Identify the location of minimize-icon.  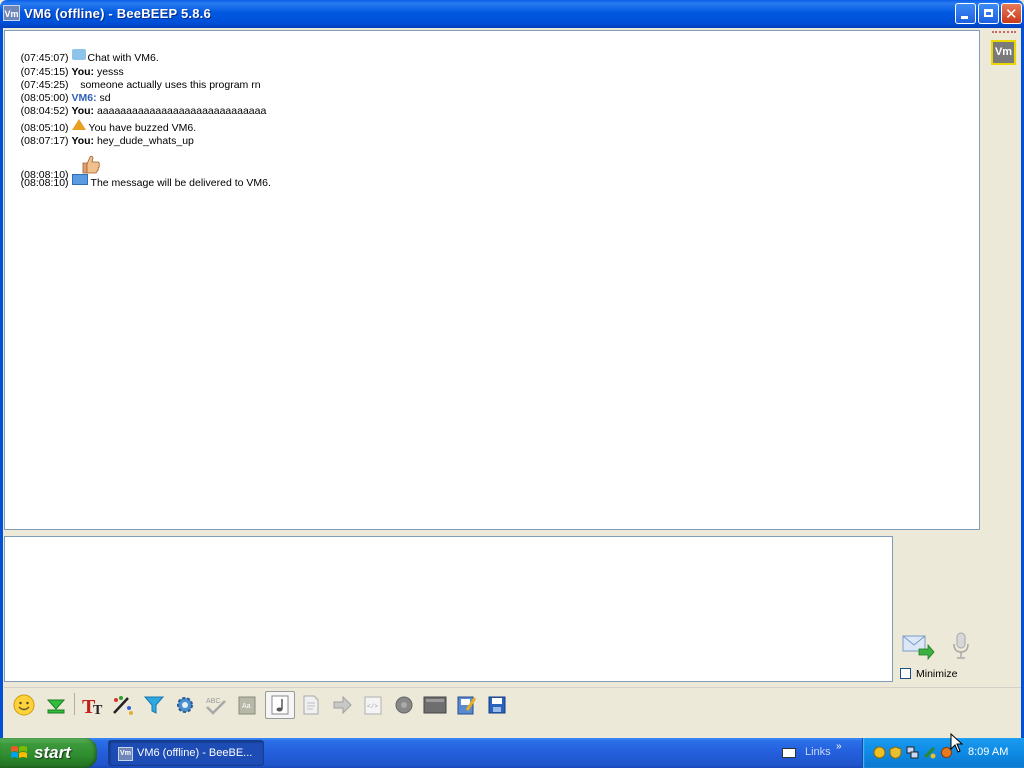
(964, 17).